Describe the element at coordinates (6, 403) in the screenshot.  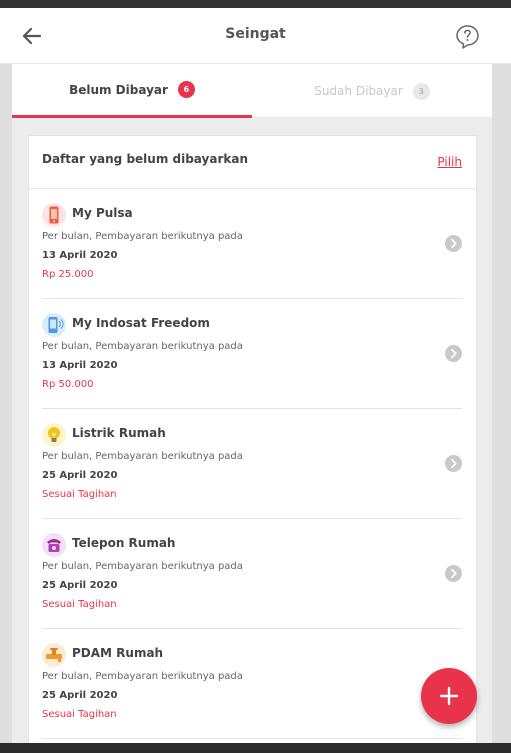
I see `left-gutter` at that location.